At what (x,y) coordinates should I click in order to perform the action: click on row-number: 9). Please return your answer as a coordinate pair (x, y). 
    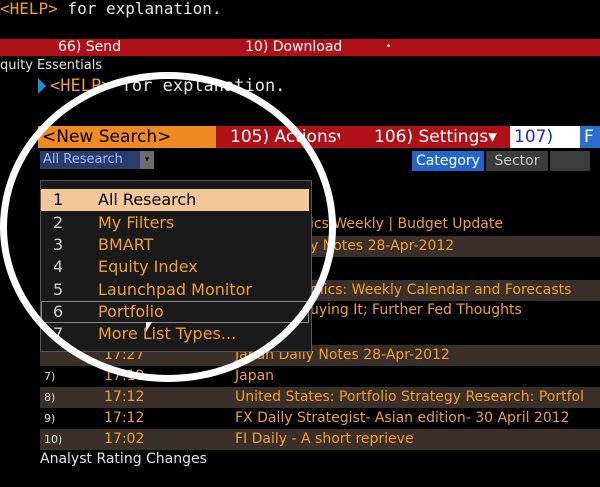
    Looking at the image, I should click on (50, 418).